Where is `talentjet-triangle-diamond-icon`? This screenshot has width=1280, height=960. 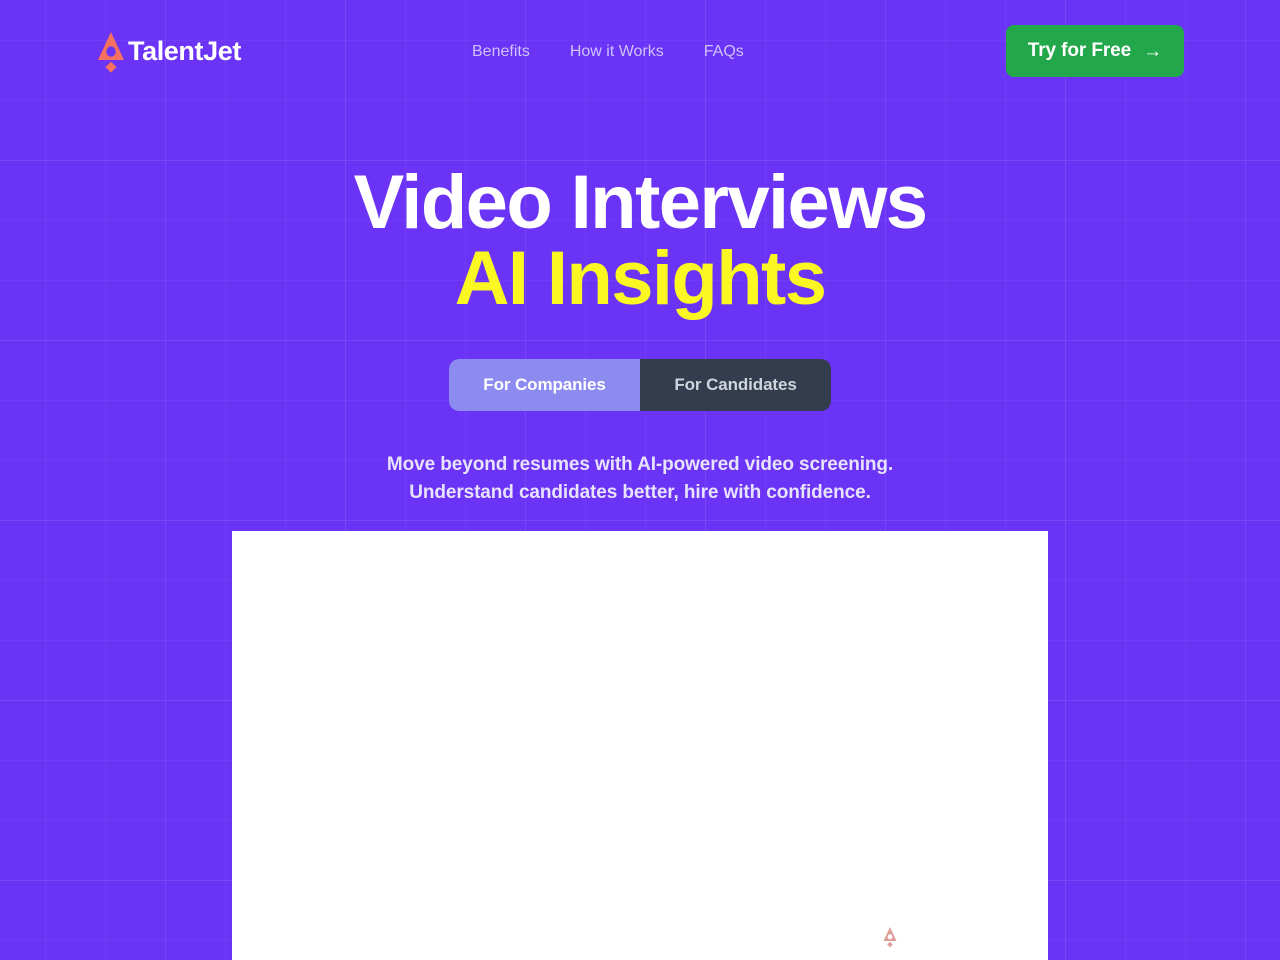
talentjet-triangle-diamond-icon is located at coordinates (111, 52).